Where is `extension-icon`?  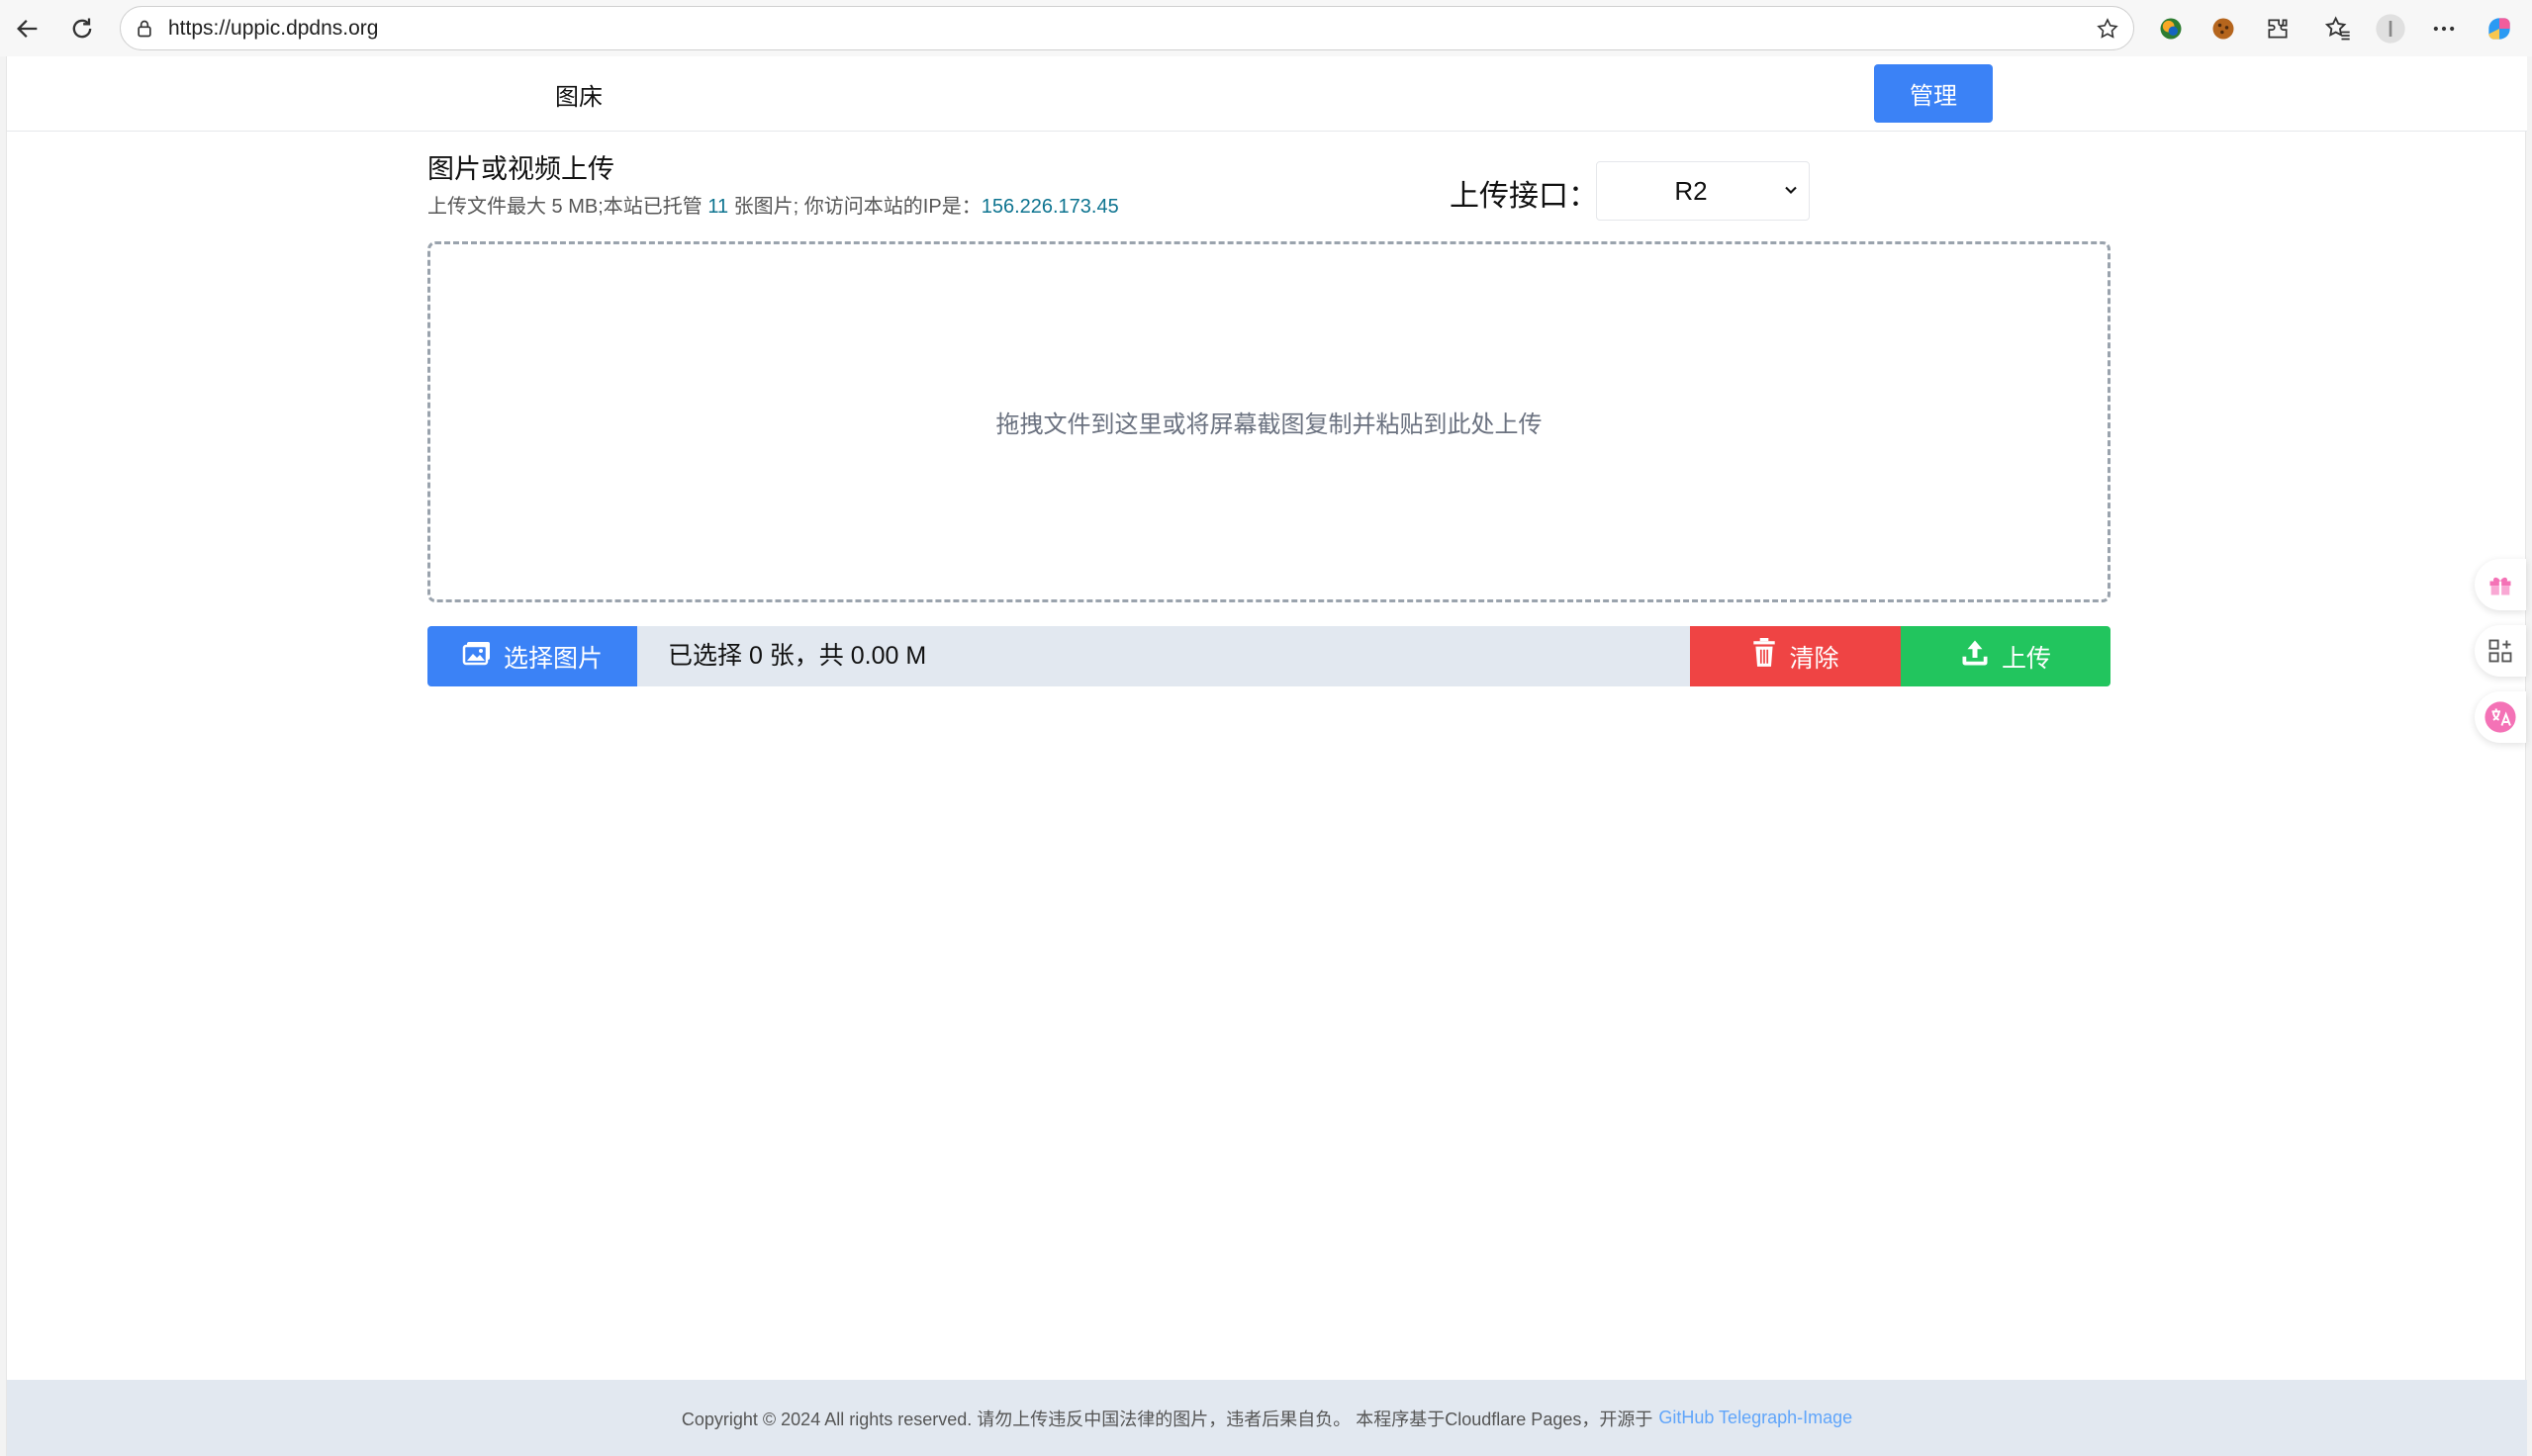 extension-icon is located at coordinates (2171, 28).